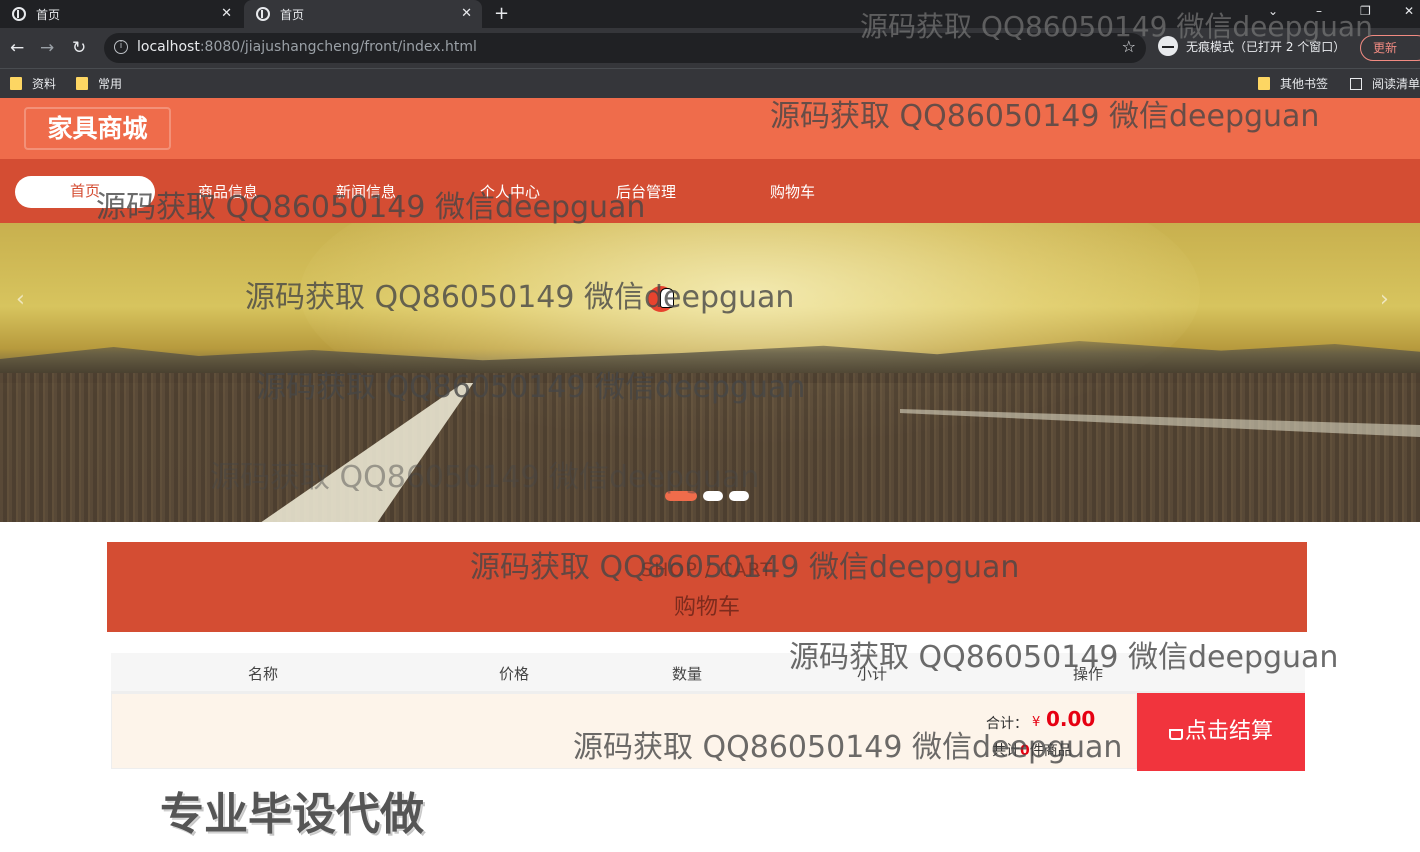 The width and height of the screenshot is (1420, 852). I want to click on nav-products: 商品信息, so click(228, 191).